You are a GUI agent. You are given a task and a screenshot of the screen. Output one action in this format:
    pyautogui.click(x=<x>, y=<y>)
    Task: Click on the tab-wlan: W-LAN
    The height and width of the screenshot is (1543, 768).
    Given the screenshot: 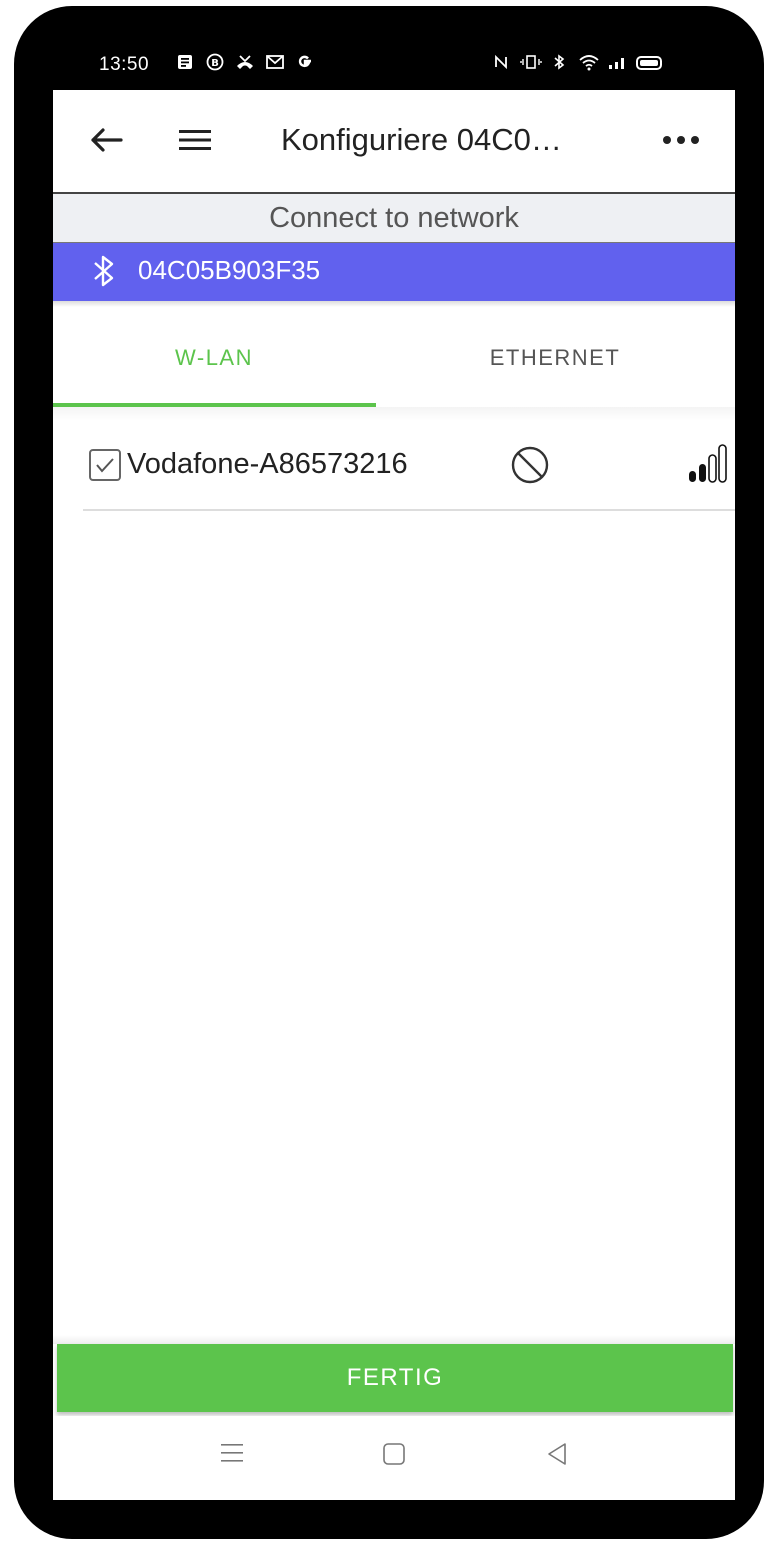 What is the action you would take?
    pyautogui.click(x=214, y=357)
    